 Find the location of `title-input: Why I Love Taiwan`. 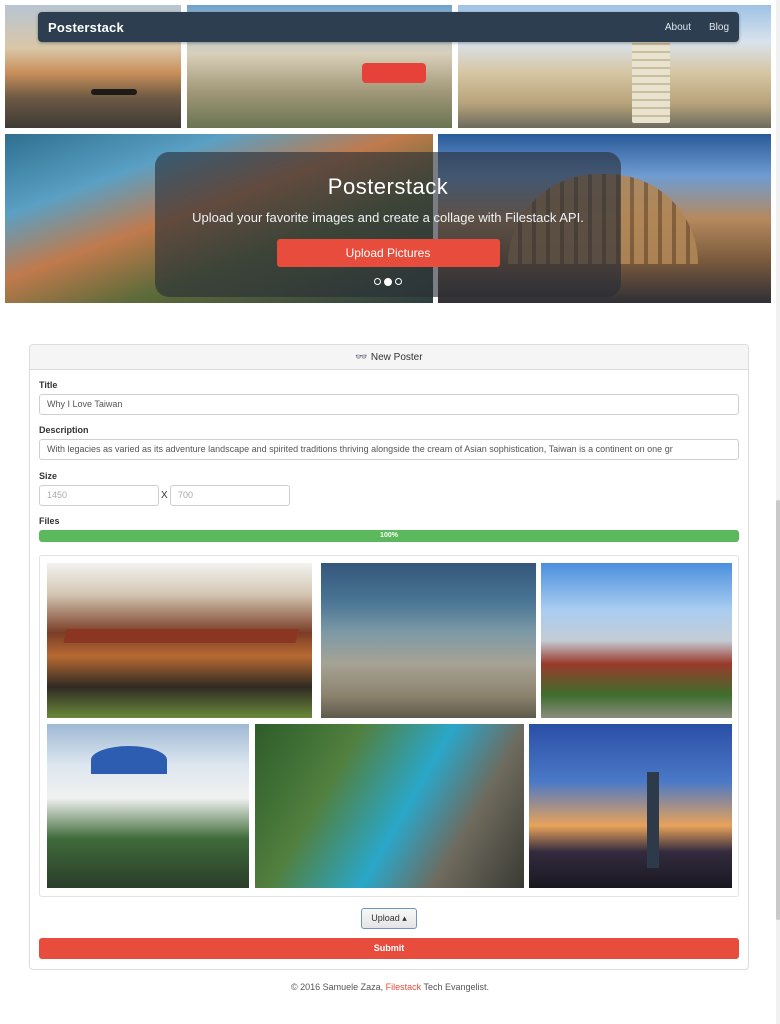

title-input: Why I Love Taiwan is located at coordinates (389, 404).